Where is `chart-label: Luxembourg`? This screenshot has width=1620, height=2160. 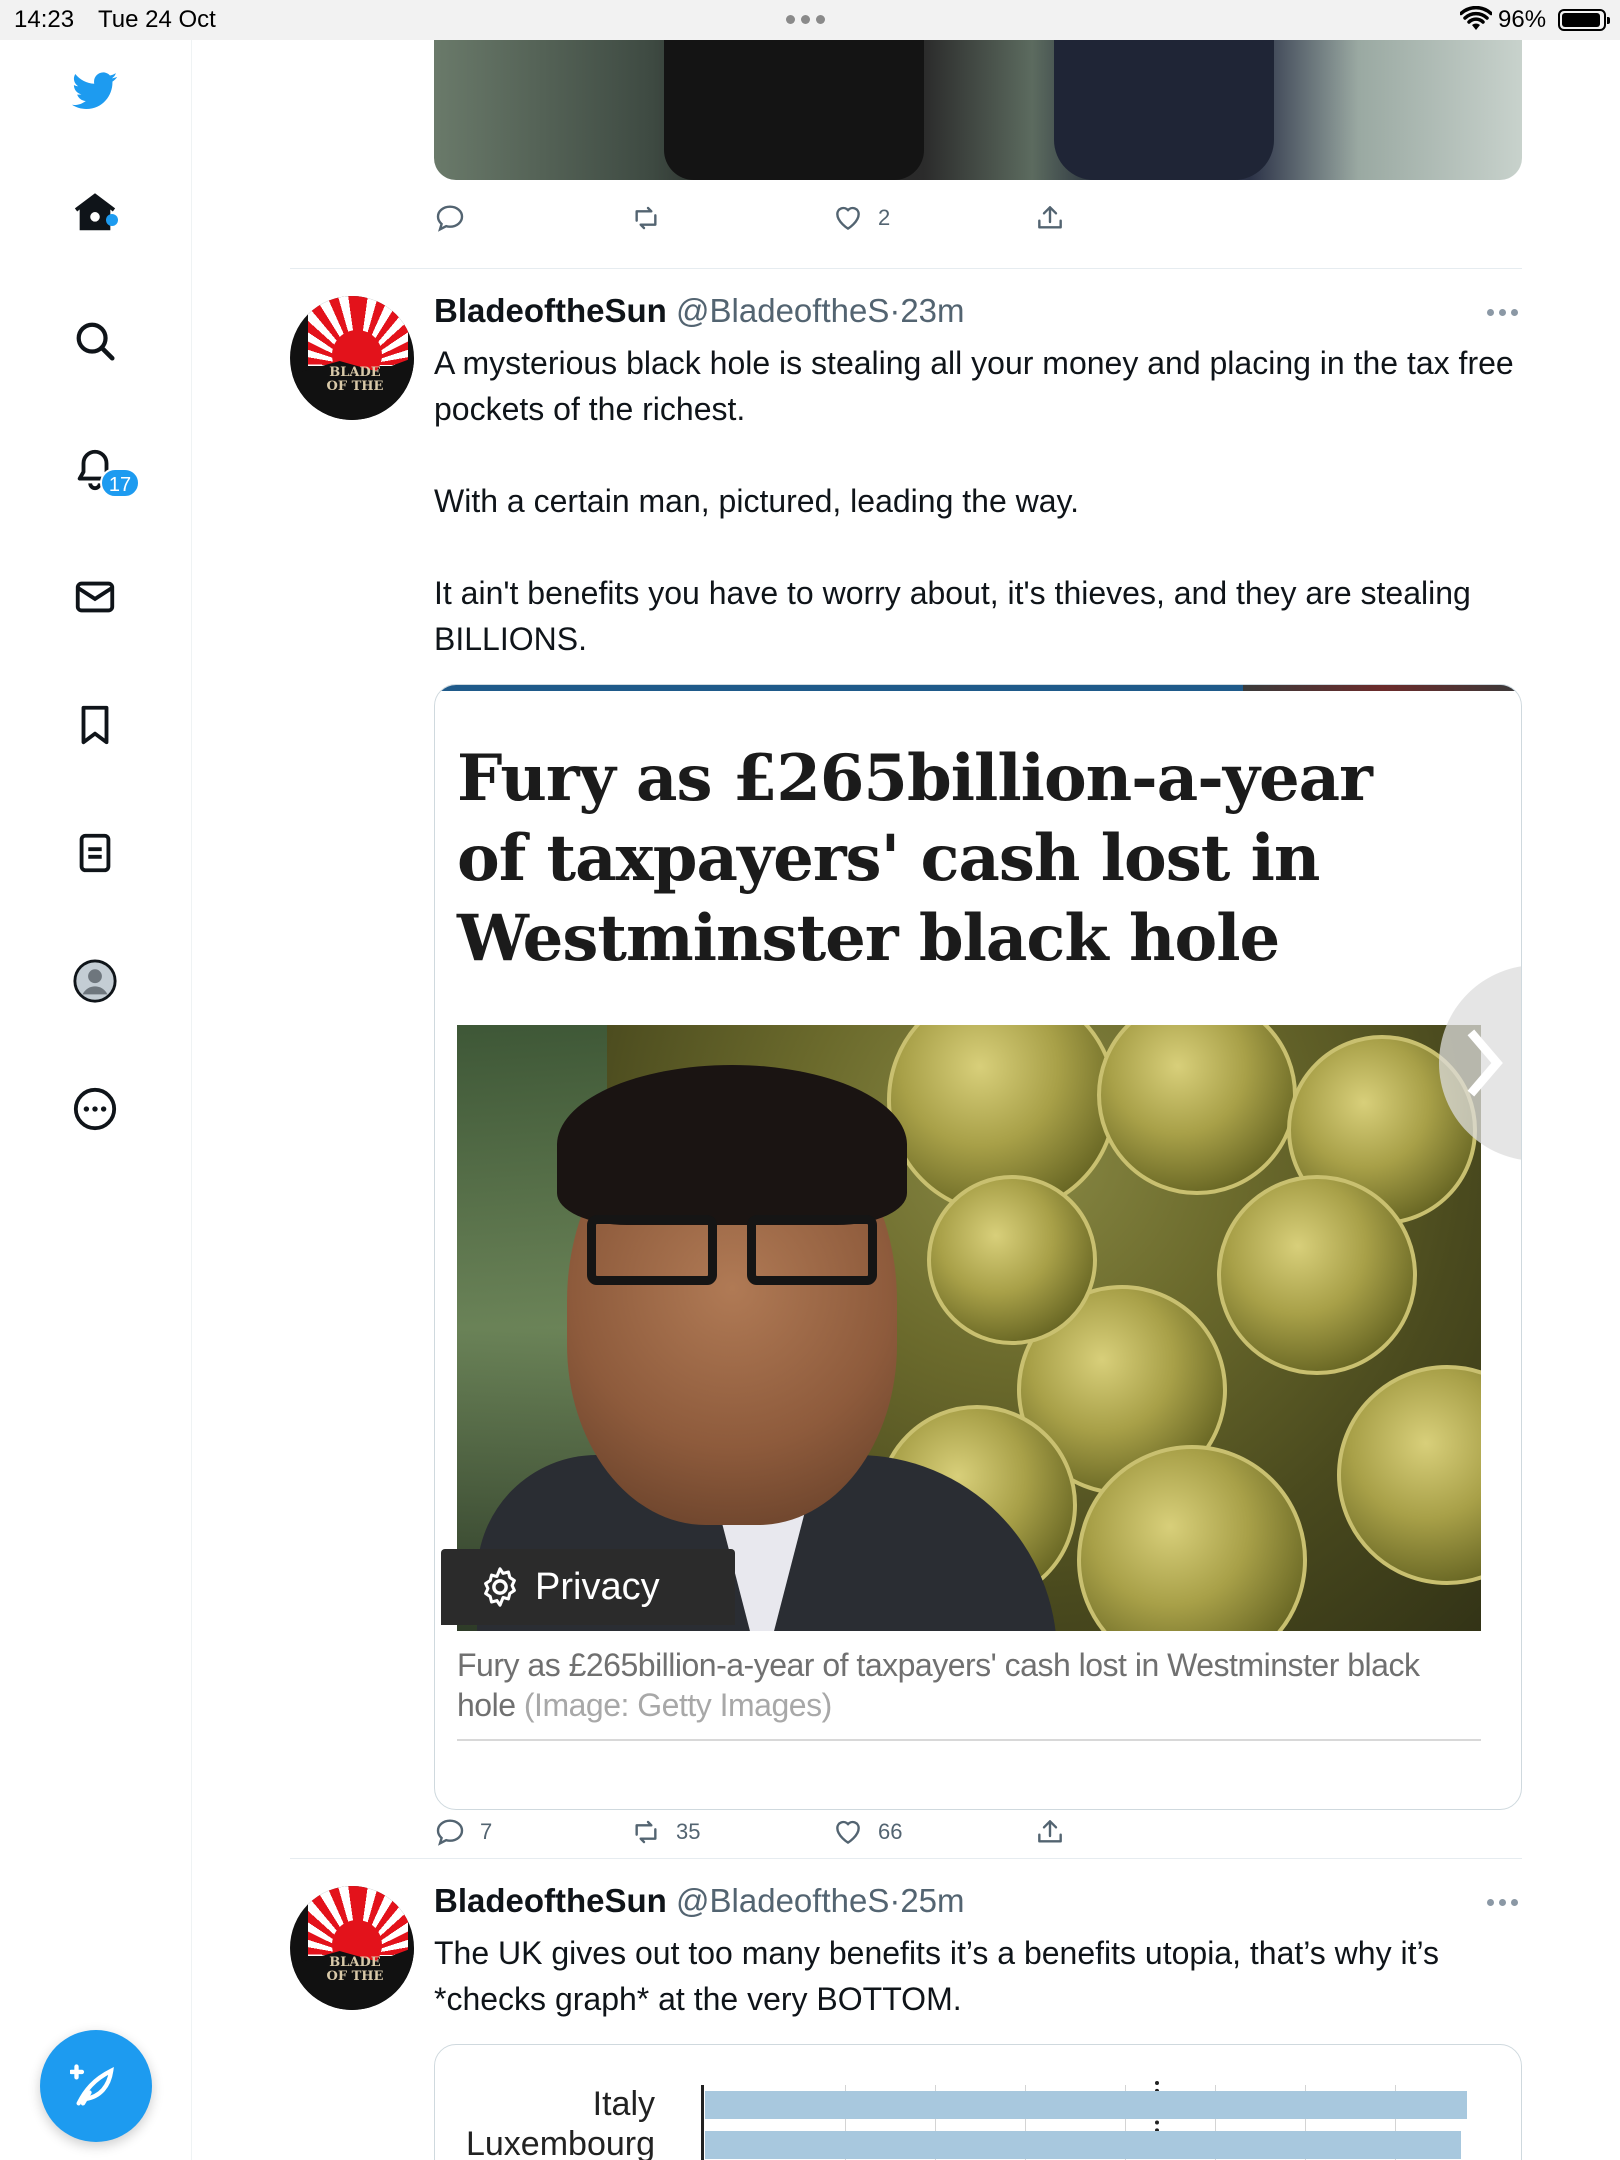
chart-label: Luxembourg is located at coordinates (560, 2142).